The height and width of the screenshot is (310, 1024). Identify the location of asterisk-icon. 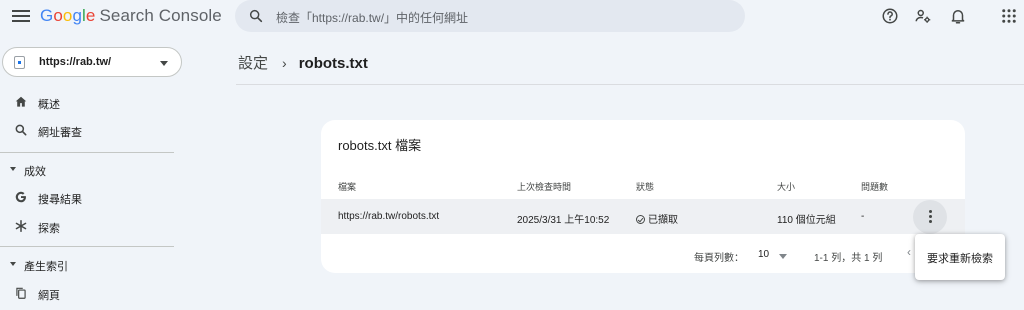
(21, 226).